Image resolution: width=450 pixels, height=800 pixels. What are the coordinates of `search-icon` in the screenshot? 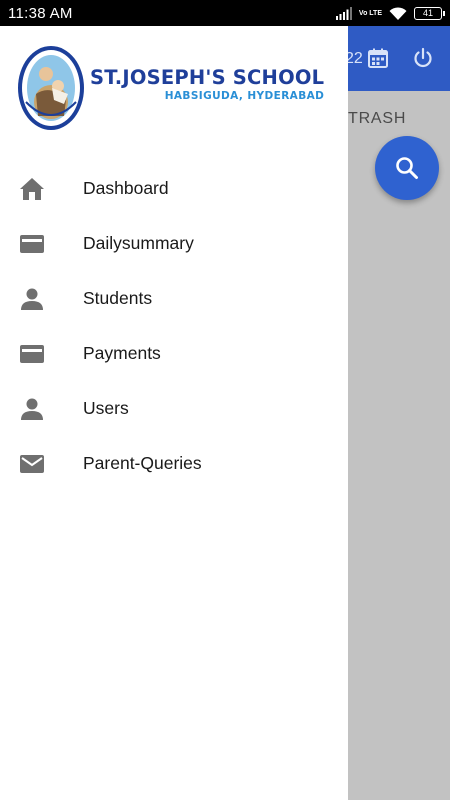 It's located at (407, 168).